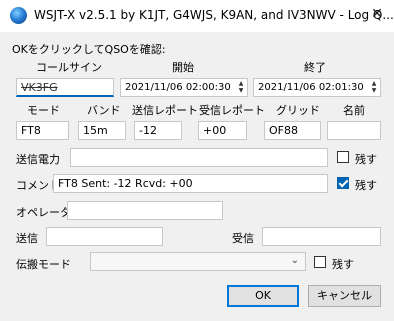 The width and height of the screenshot is (394, 321). I want to click on propagation-mode-value, so click(93, 259).